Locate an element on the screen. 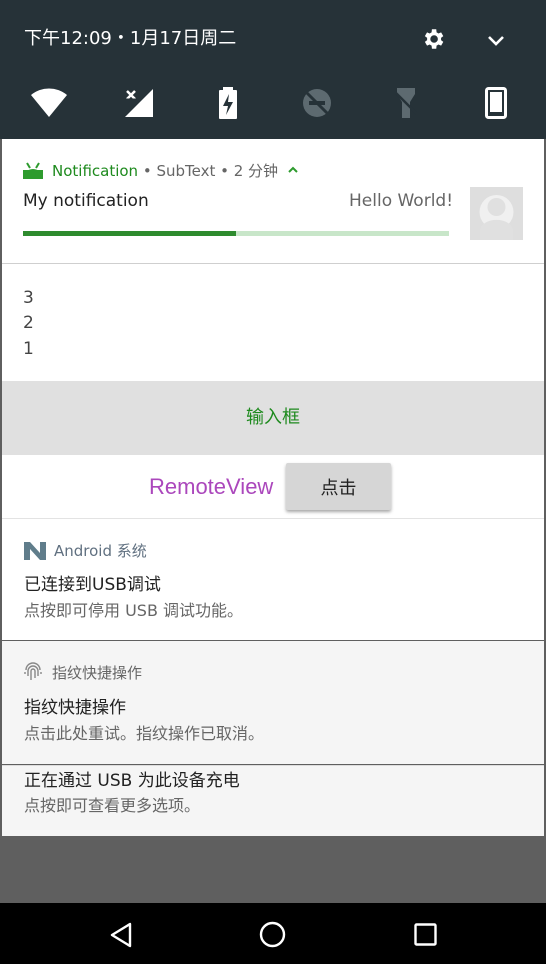  usb-debug-app-row: Android 系统 is located at coordinates (85, 552).